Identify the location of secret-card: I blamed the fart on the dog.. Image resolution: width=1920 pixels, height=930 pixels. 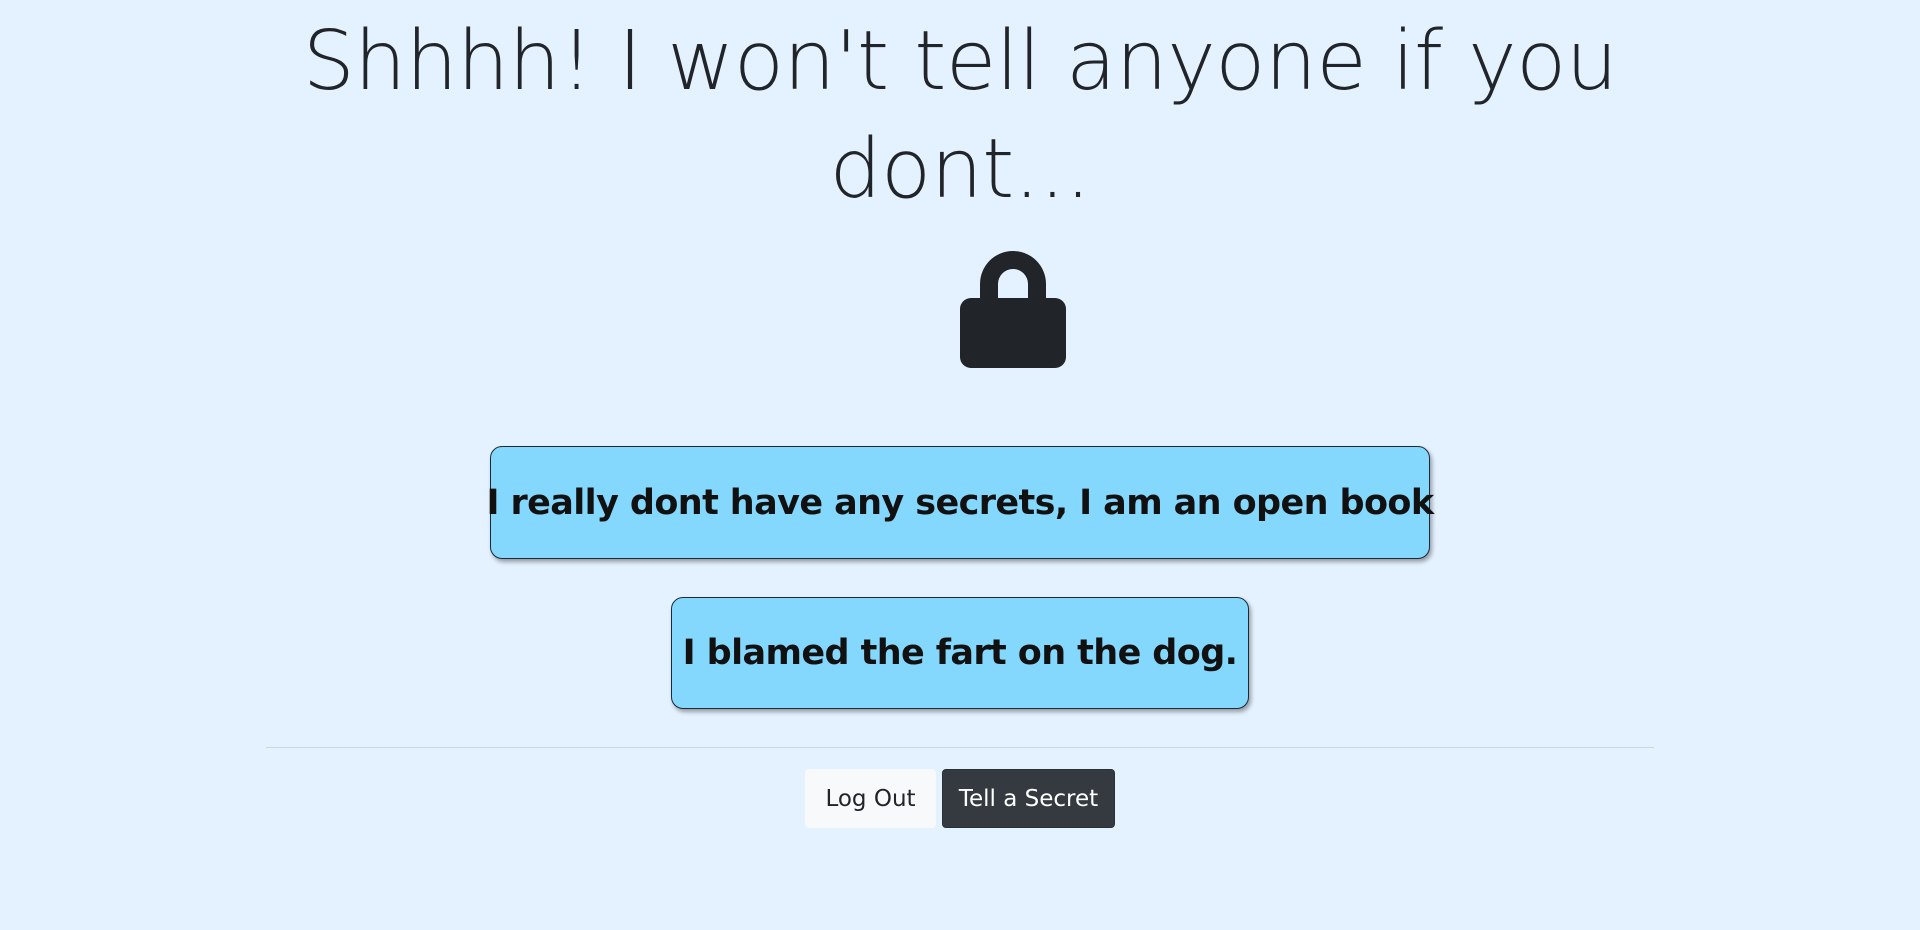
(960, 653).